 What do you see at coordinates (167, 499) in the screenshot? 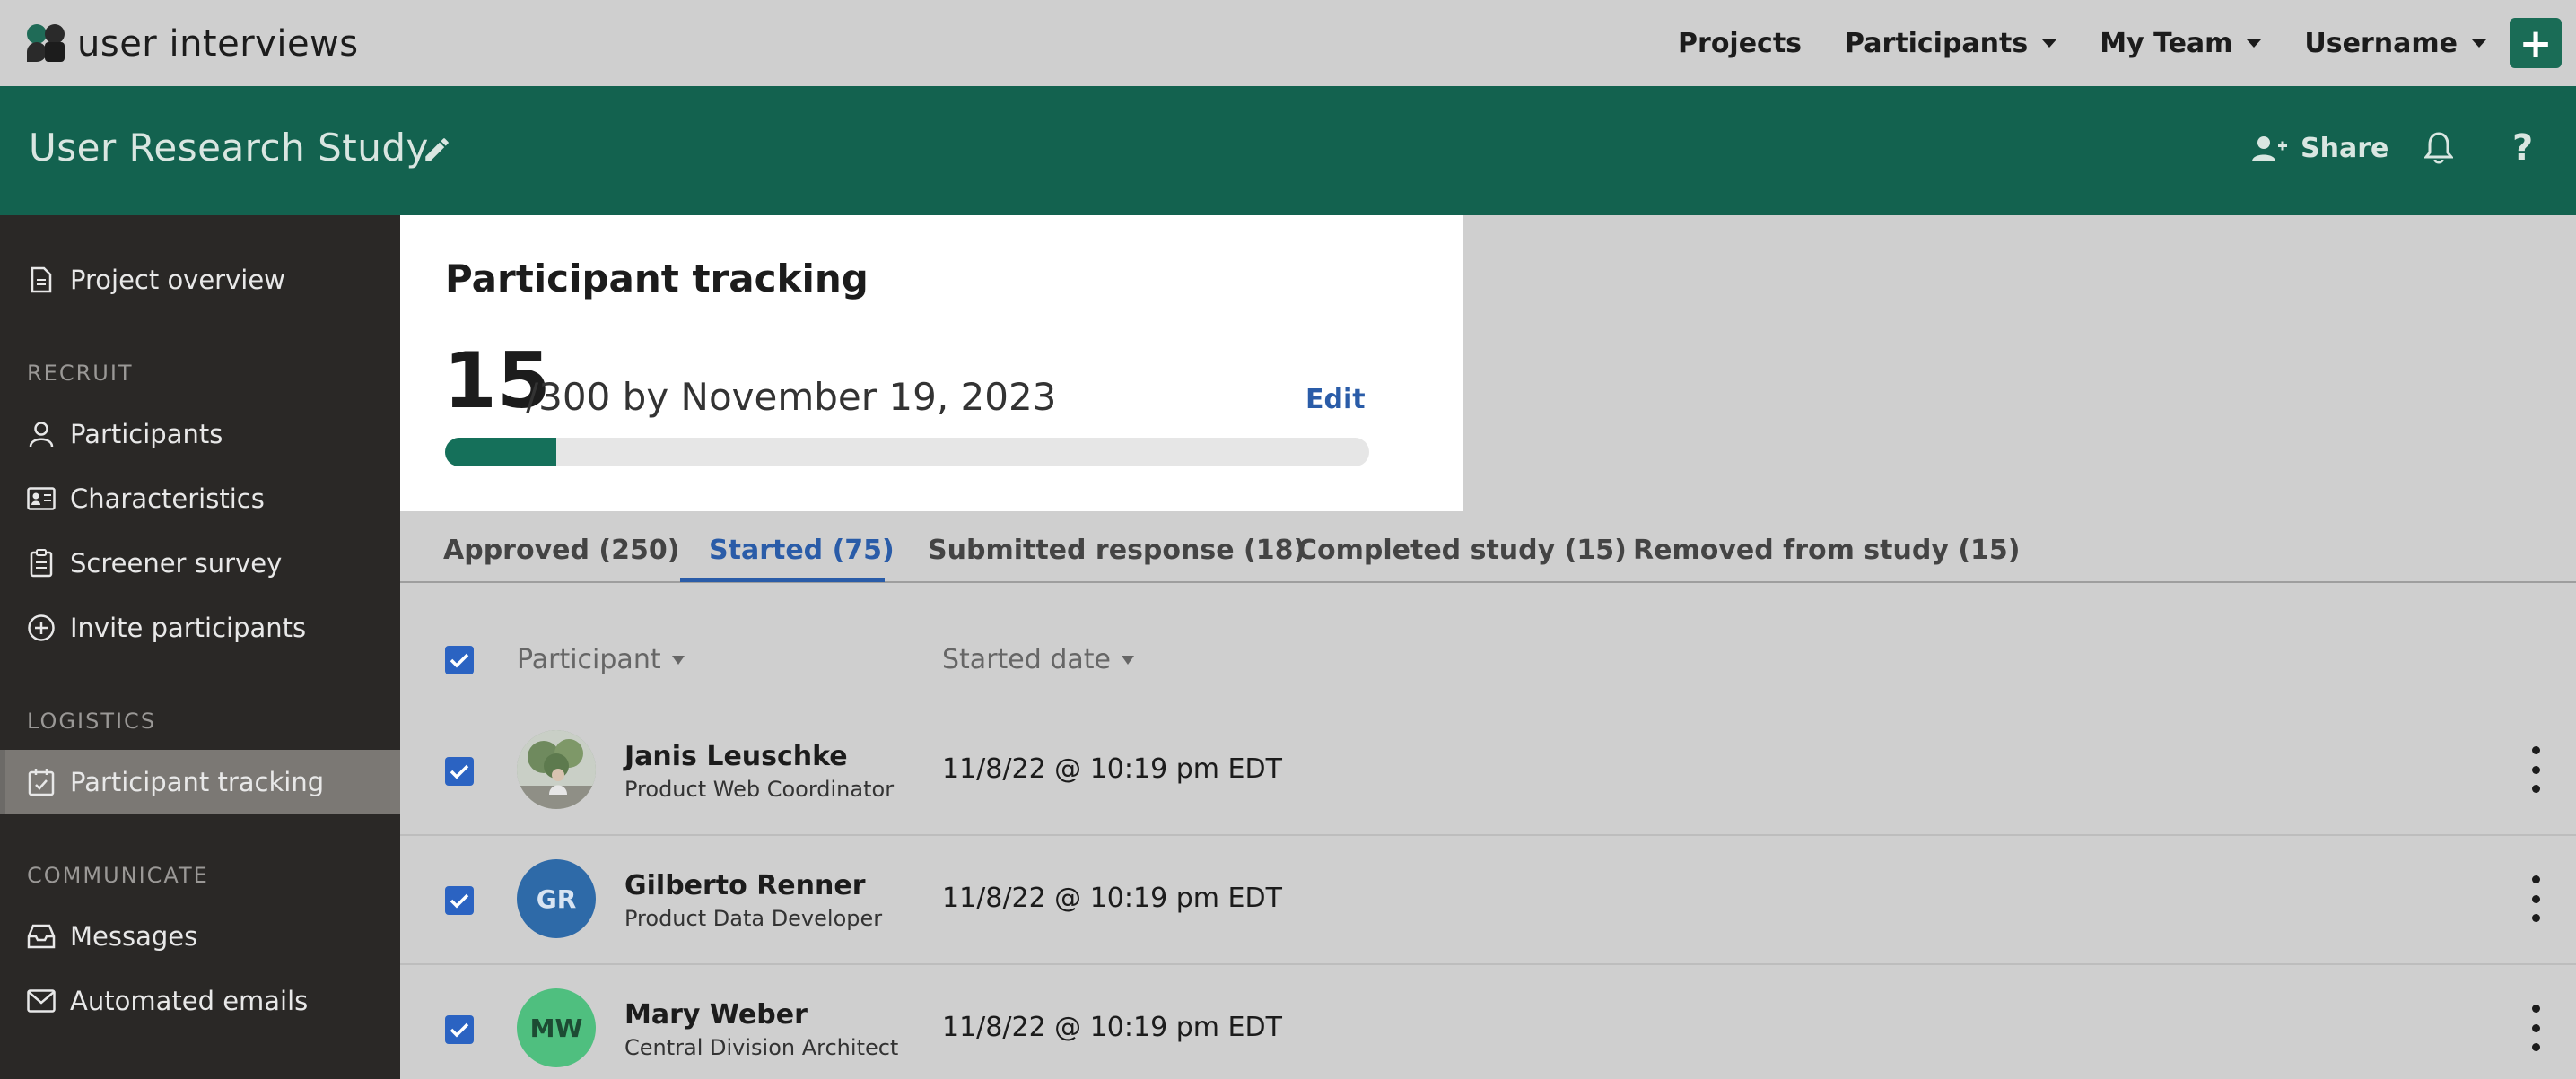
I see `sidebar-item-label: Characteristics` at bounding box center [167, 499].